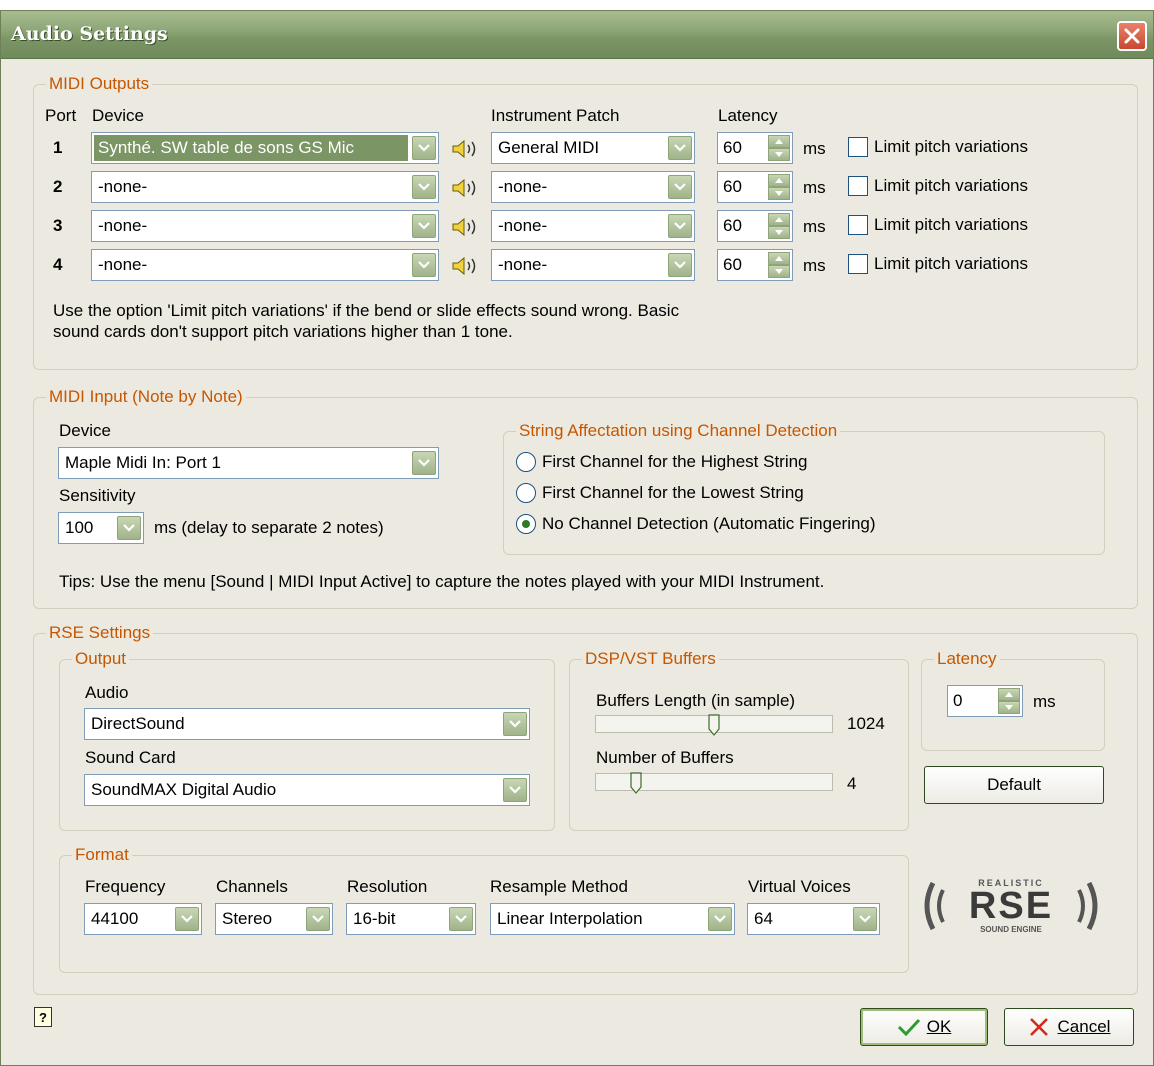 Image resolution: width=1154 pixels, height=1066 pixels. Describe the element at coordinates (101, 659) in the screenshot. I see `output-legend: Output` at that location.